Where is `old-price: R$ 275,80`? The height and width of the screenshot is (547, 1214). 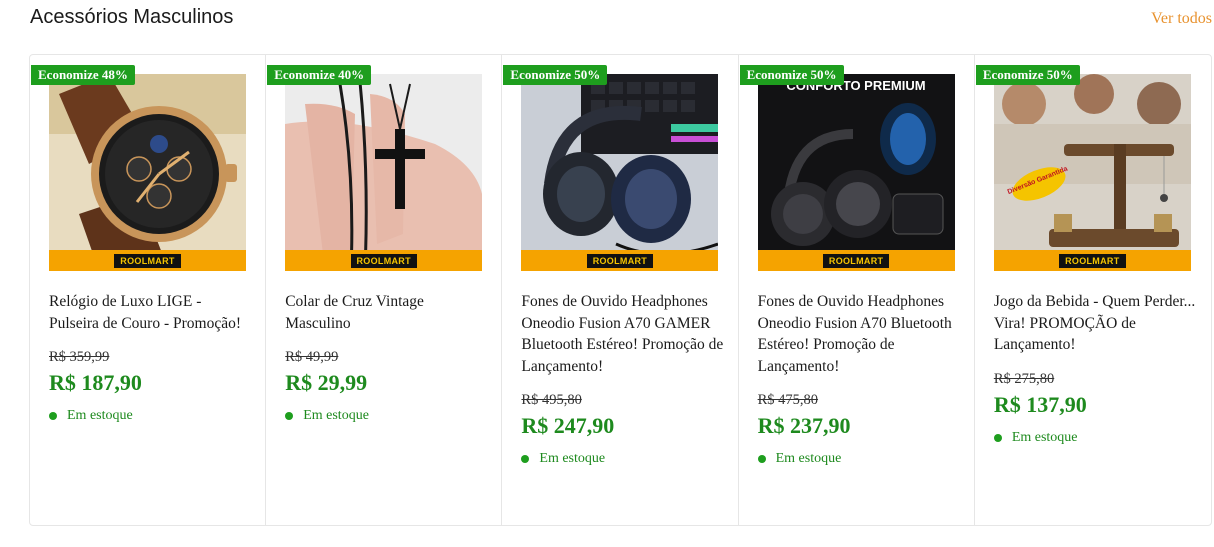 old-price: R$ 275,80 is located at coordinates (1024, 378).